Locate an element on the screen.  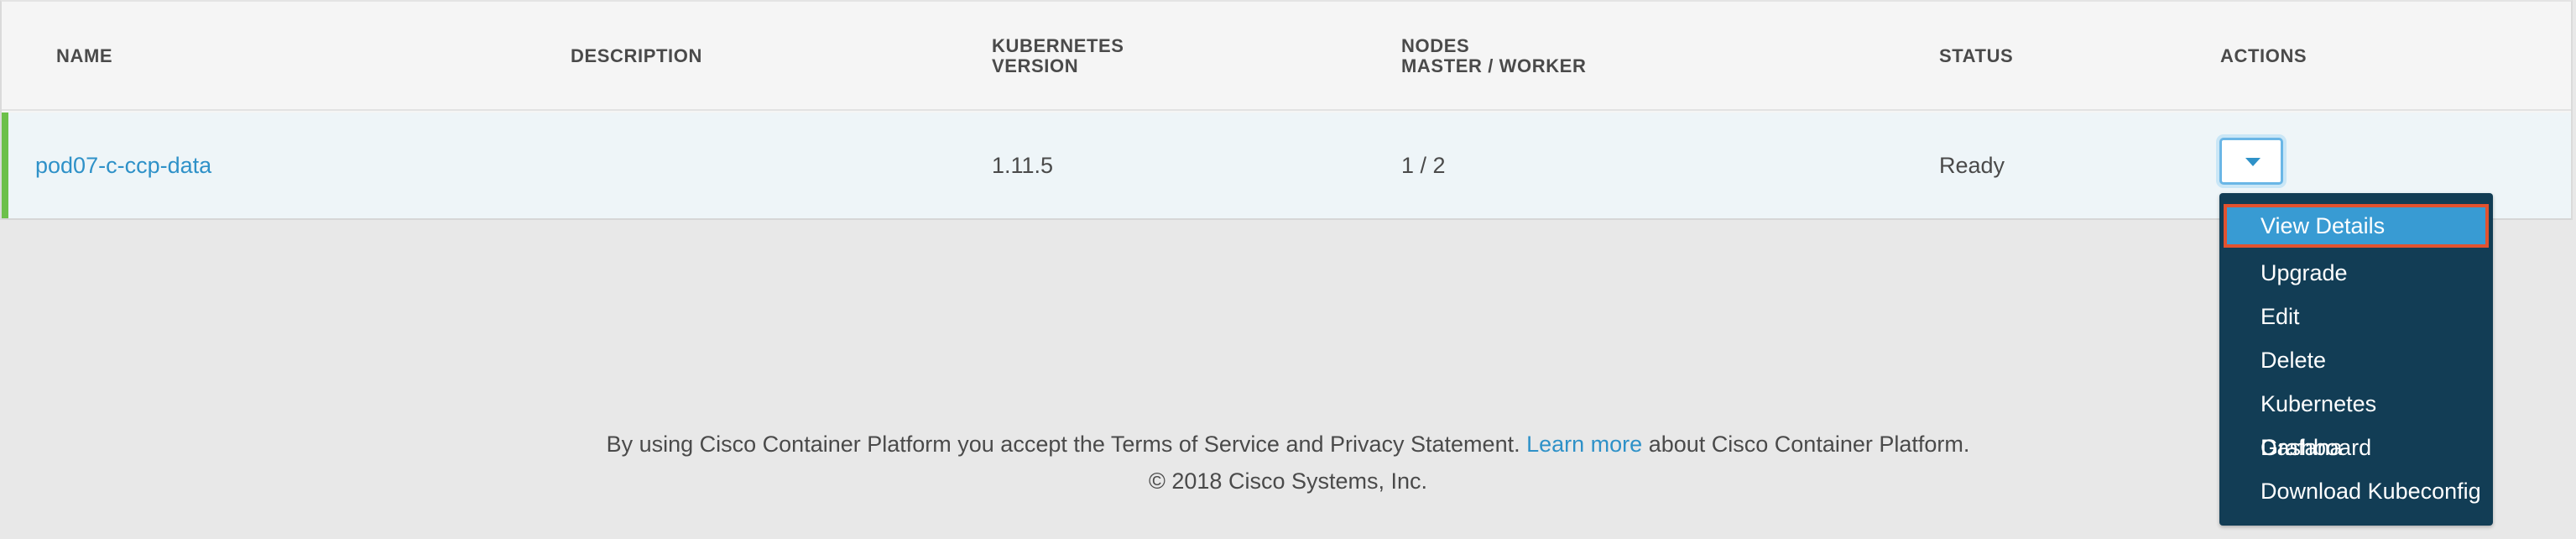
nodes-value: 1 / 2 is located at coordinates (1423, 165).